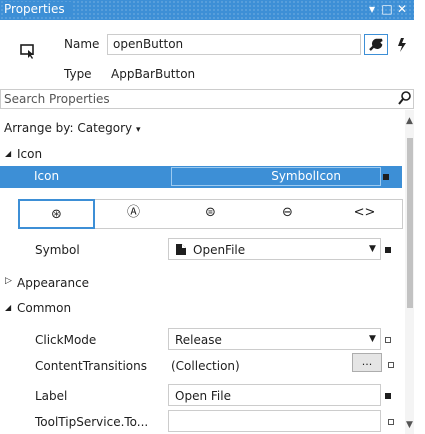 The image size is (425, 434). Describe the element at coordinates (388, 250) in the screenshot. I see `symbol-marker` at that location.